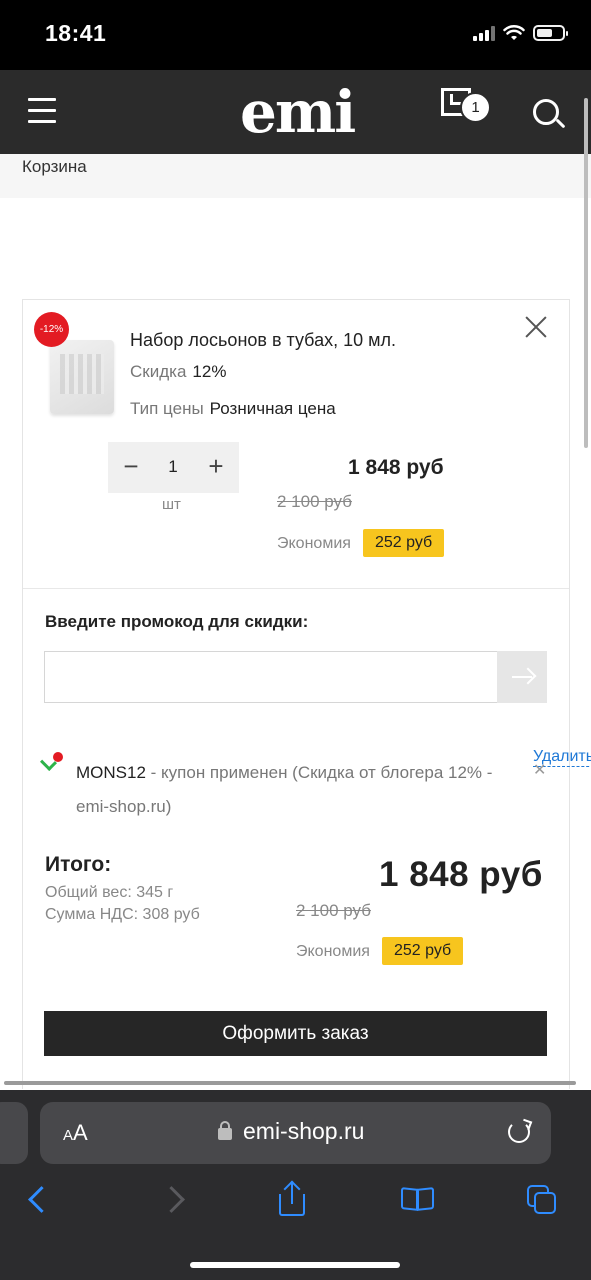 This screenshot has width=591, height=1280. I want to click on promo-label: Введите промокод для скидки:, so click(177, 621).